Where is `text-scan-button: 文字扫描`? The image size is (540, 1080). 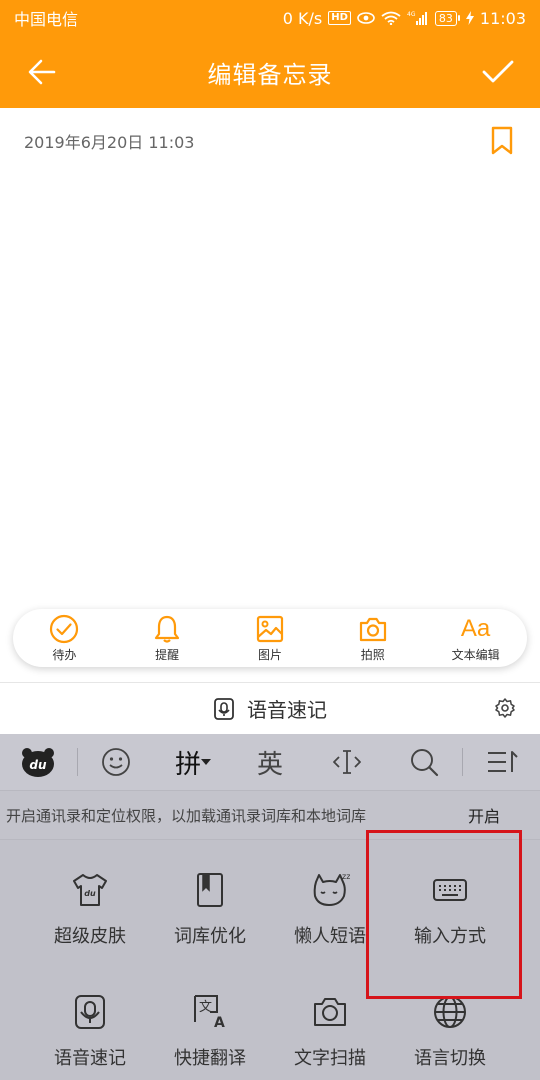 text-scan-button: 文字扫描 is located at coordinates (330, 1031).